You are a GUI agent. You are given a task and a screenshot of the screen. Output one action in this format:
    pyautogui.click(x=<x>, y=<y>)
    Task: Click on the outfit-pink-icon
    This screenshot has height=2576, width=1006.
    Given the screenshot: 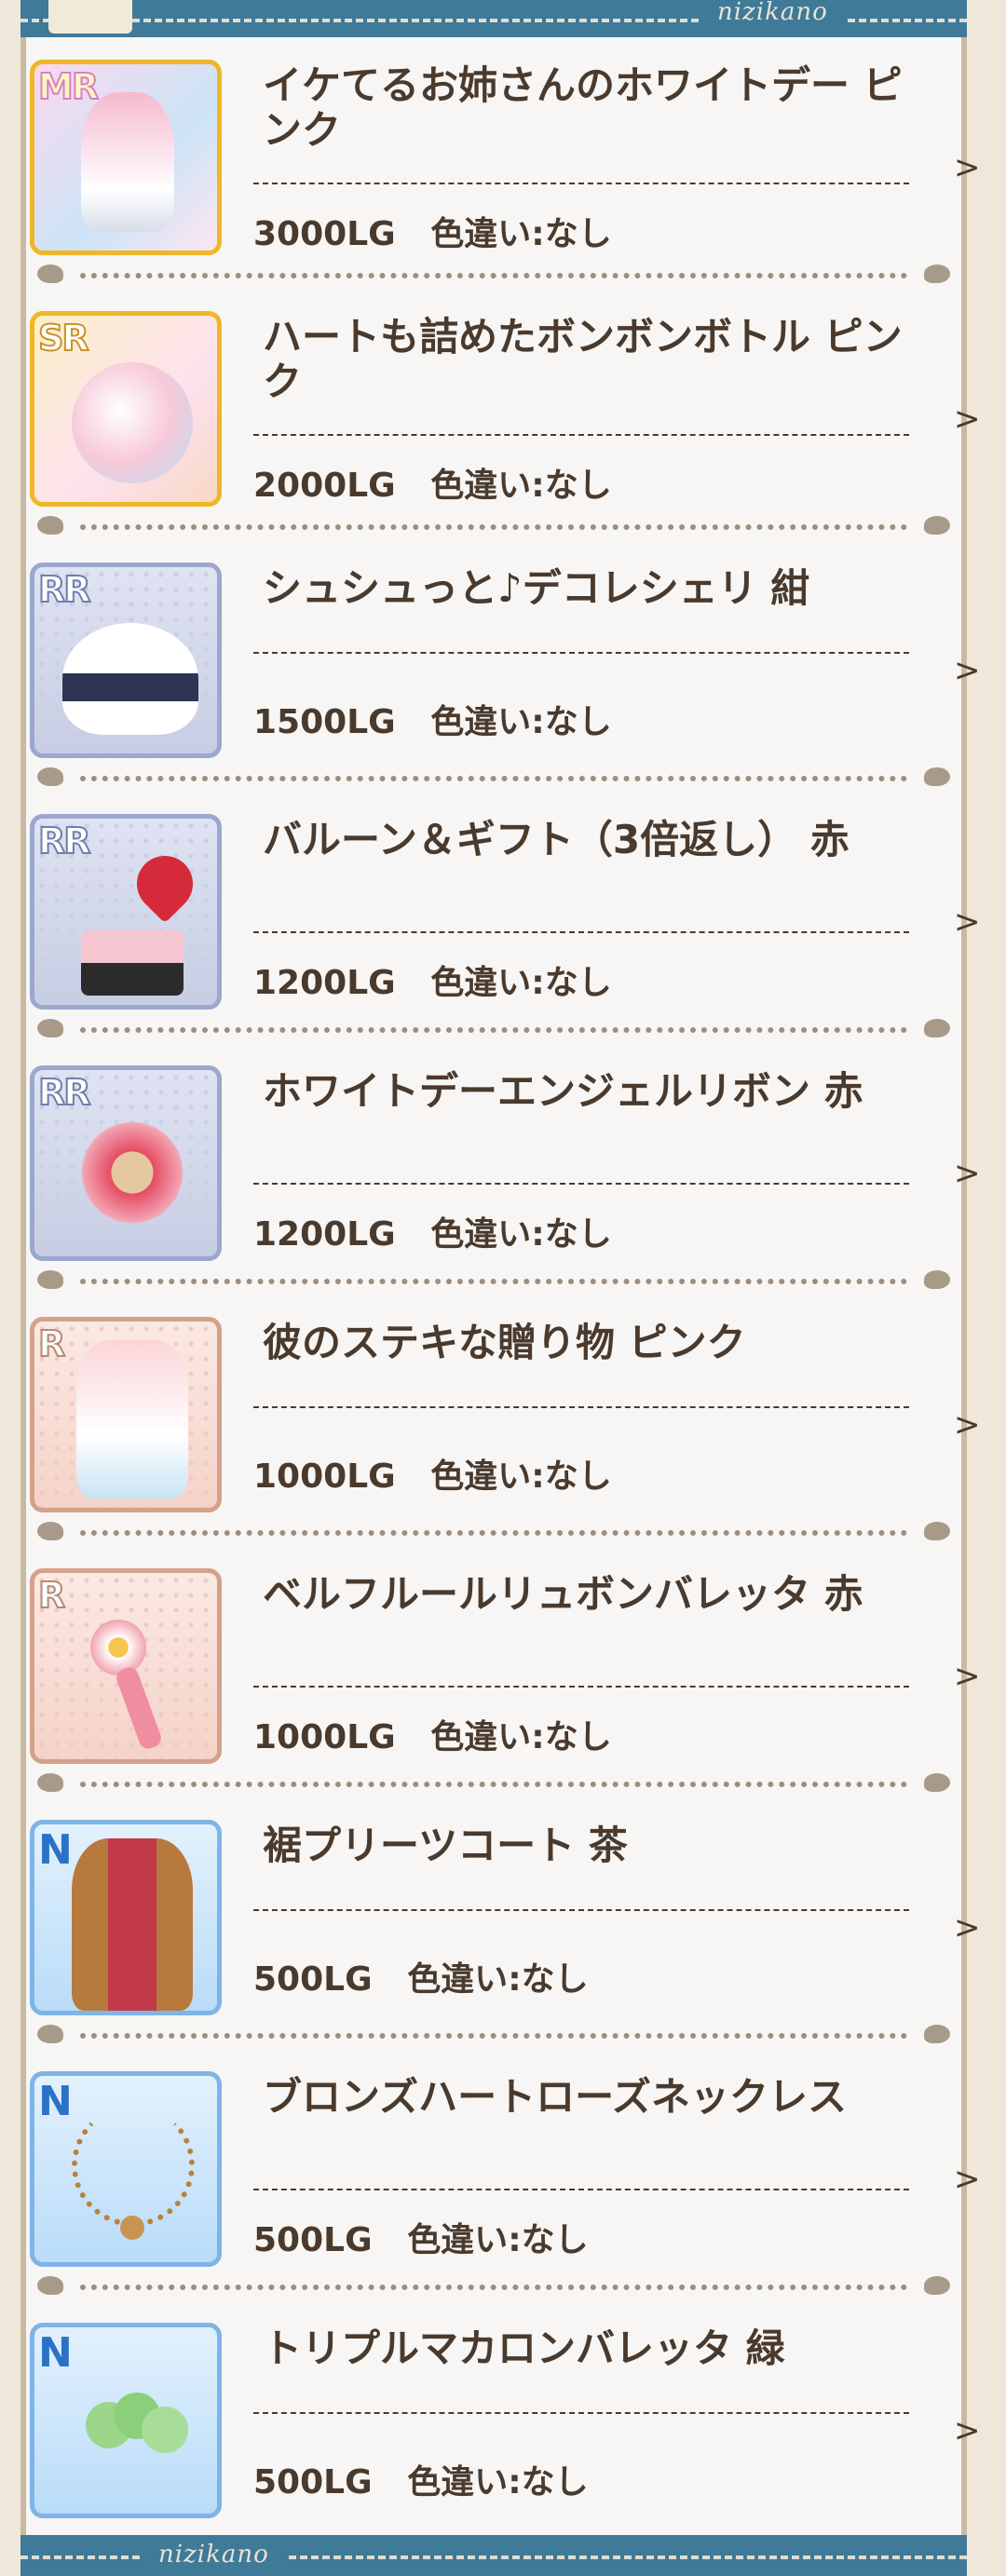 What is the action you would take?
    pyautogui.click(x=127, y=162)
    